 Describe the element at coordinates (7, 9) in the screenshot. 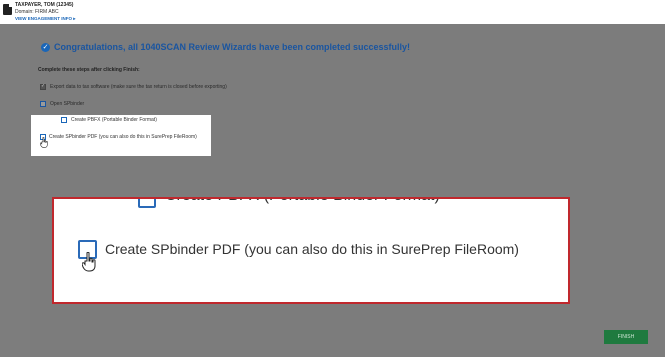

I see `document-icon` at that location.